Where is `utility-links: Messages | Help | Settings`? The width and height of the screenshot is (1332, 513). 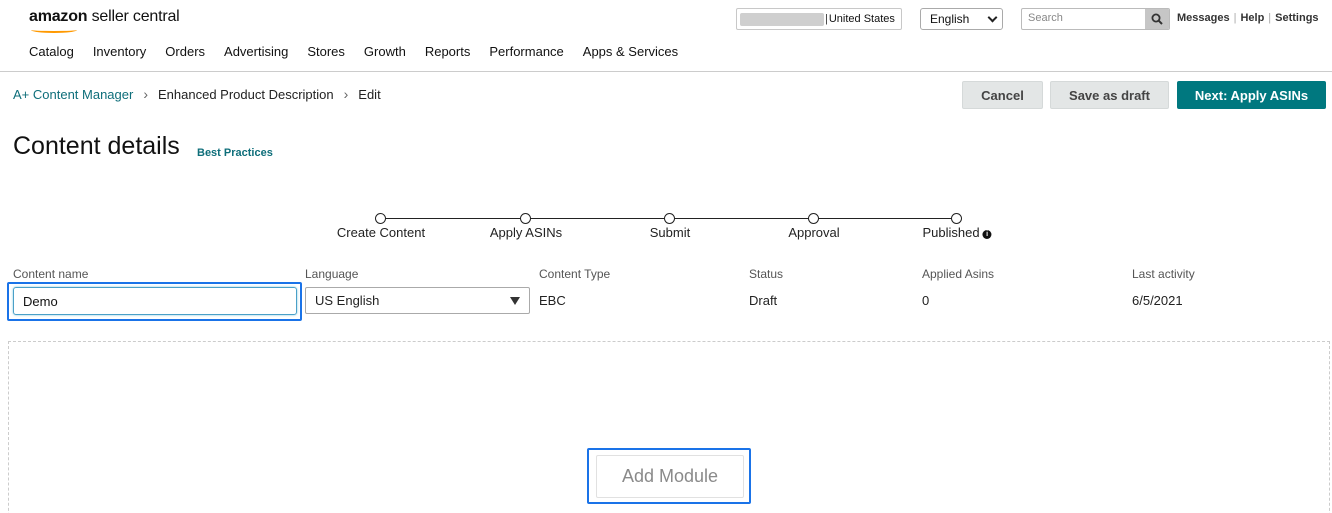 utility-links: Messages | Help | Settings is located at coordinates (1248, 18).